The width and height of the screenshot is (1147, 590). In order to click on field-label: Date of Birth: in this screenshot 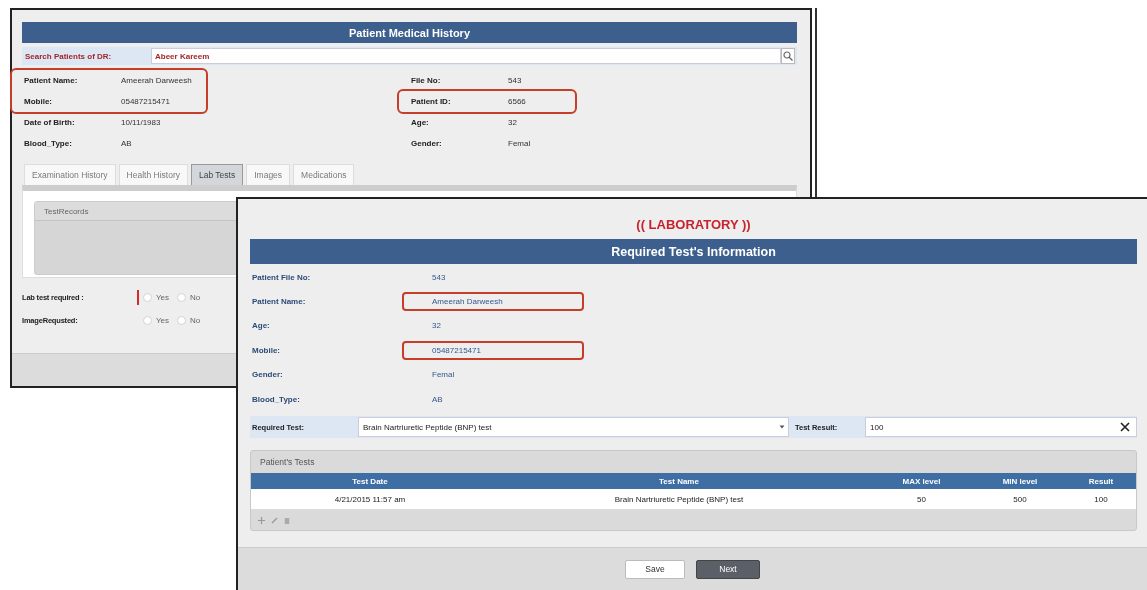, I will do `click(50, 122)`.